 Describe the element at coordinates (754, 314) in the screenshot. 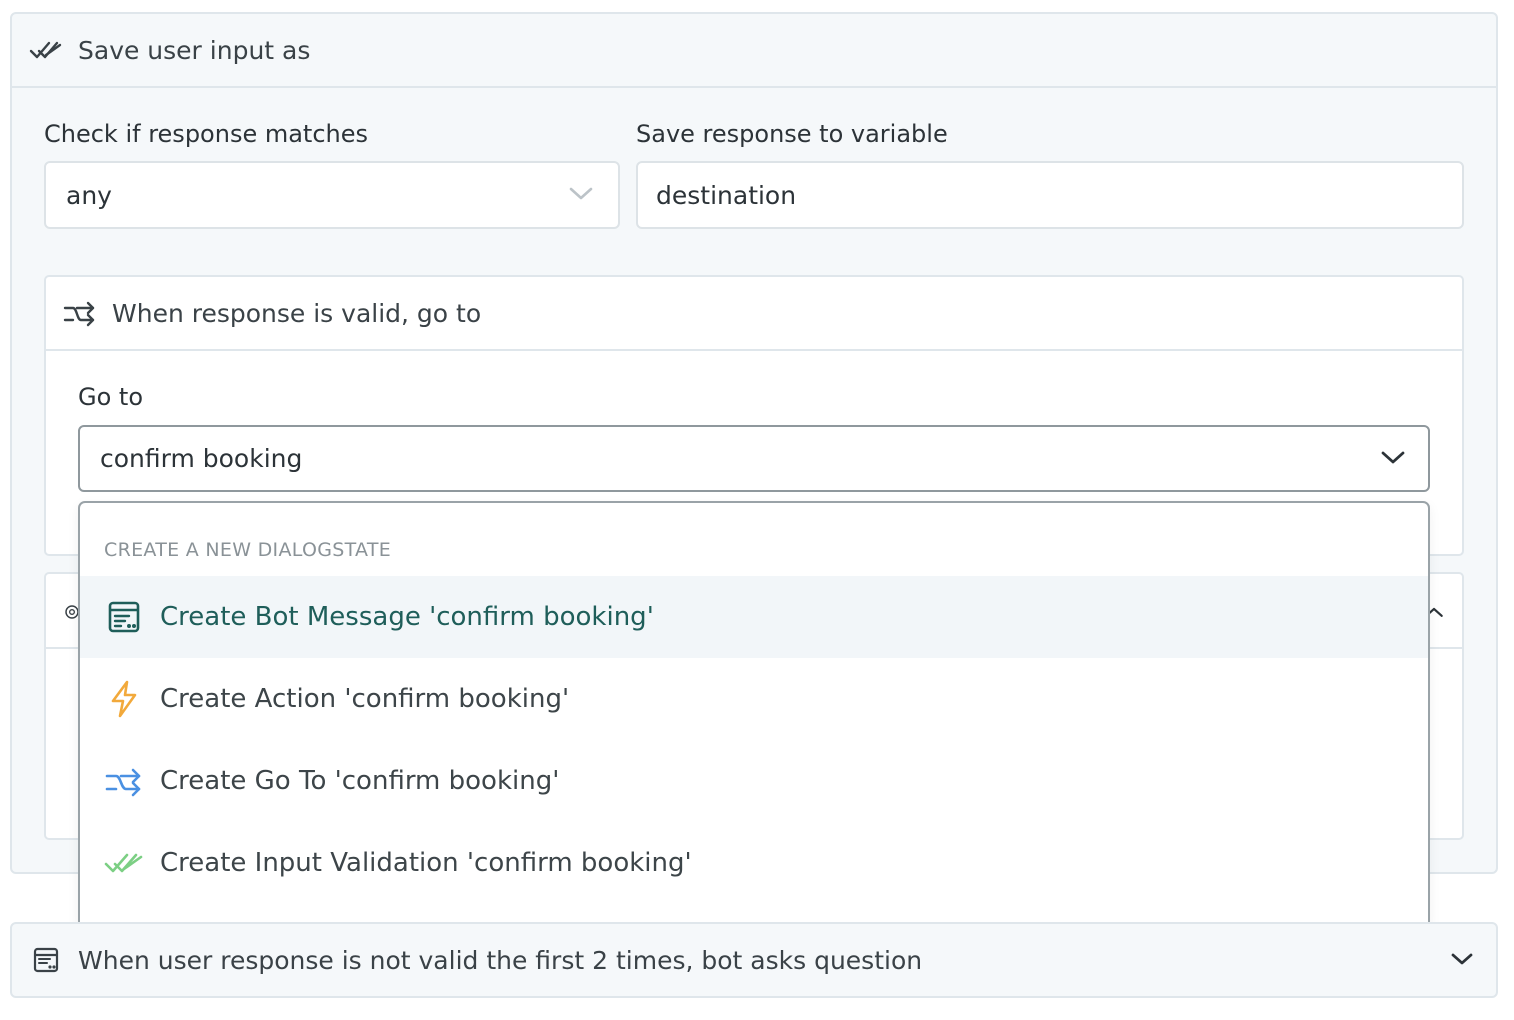

I see `valid-response-header: When response is valid, go to` at that location.